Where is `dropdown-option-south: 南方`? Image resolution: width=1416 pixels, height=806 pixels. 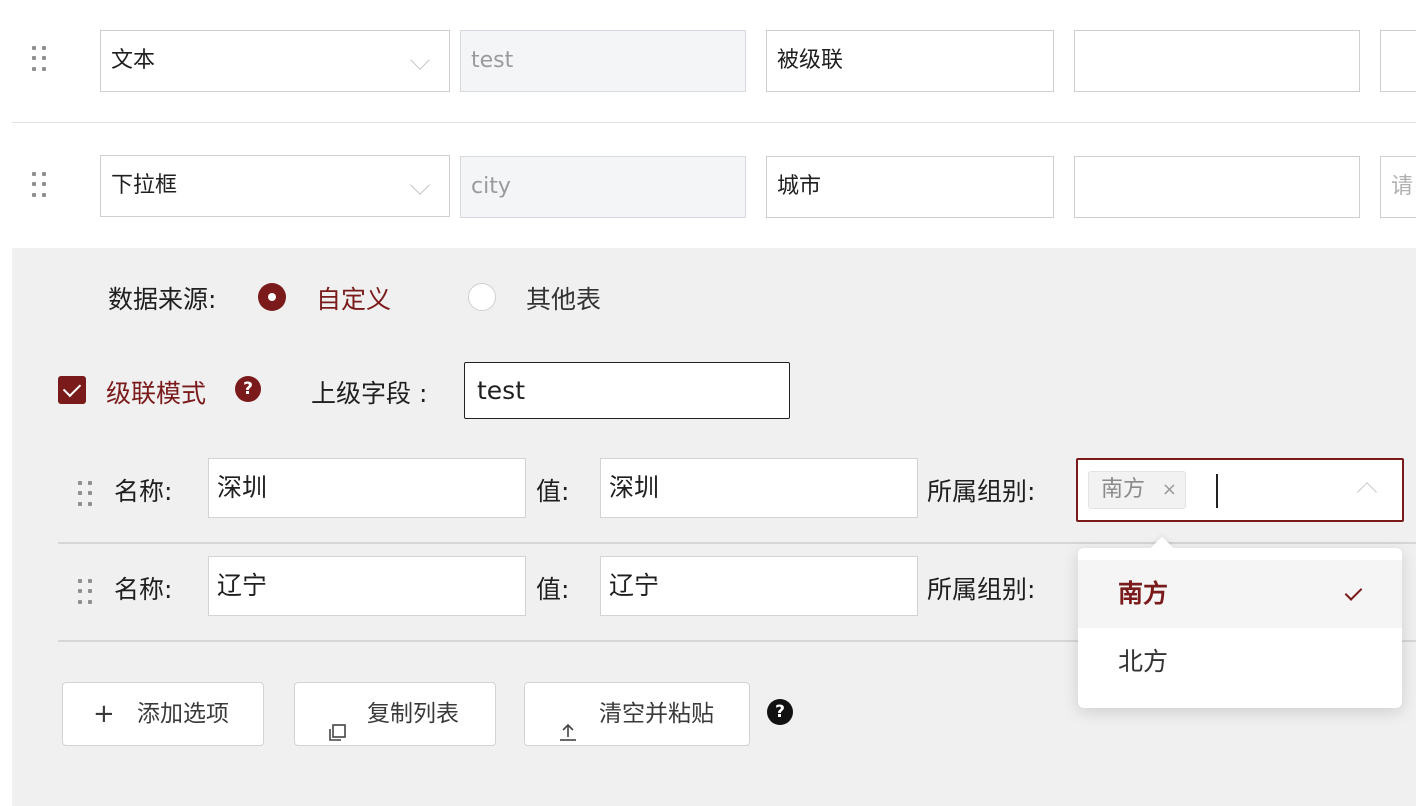 dropdown-option-south: 南方 is located at coordinates (1240, 594).